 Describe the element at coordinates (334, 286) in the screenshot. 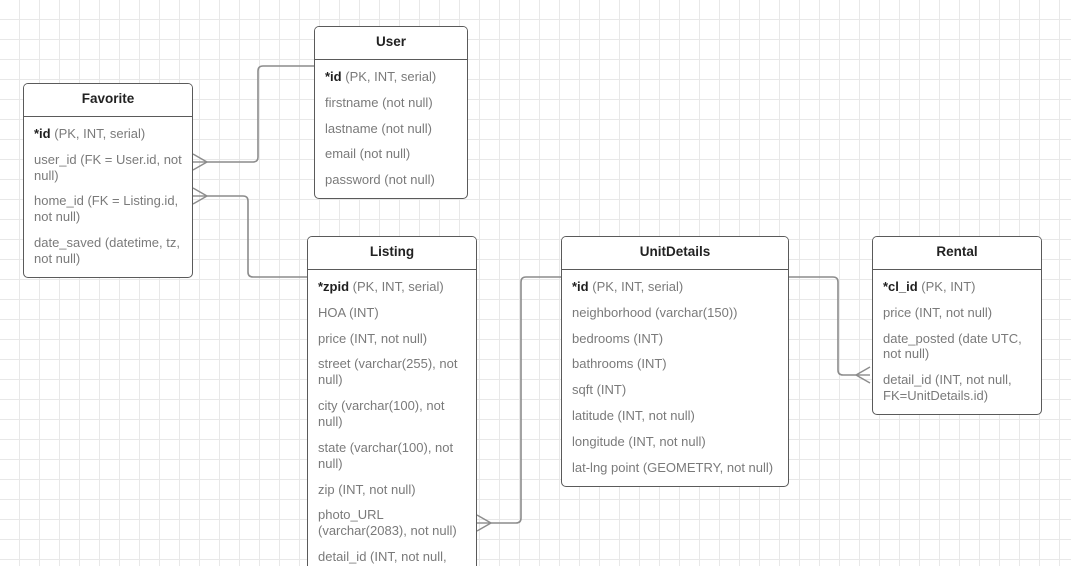

I see `primary-key-label: *zpid` at that location.